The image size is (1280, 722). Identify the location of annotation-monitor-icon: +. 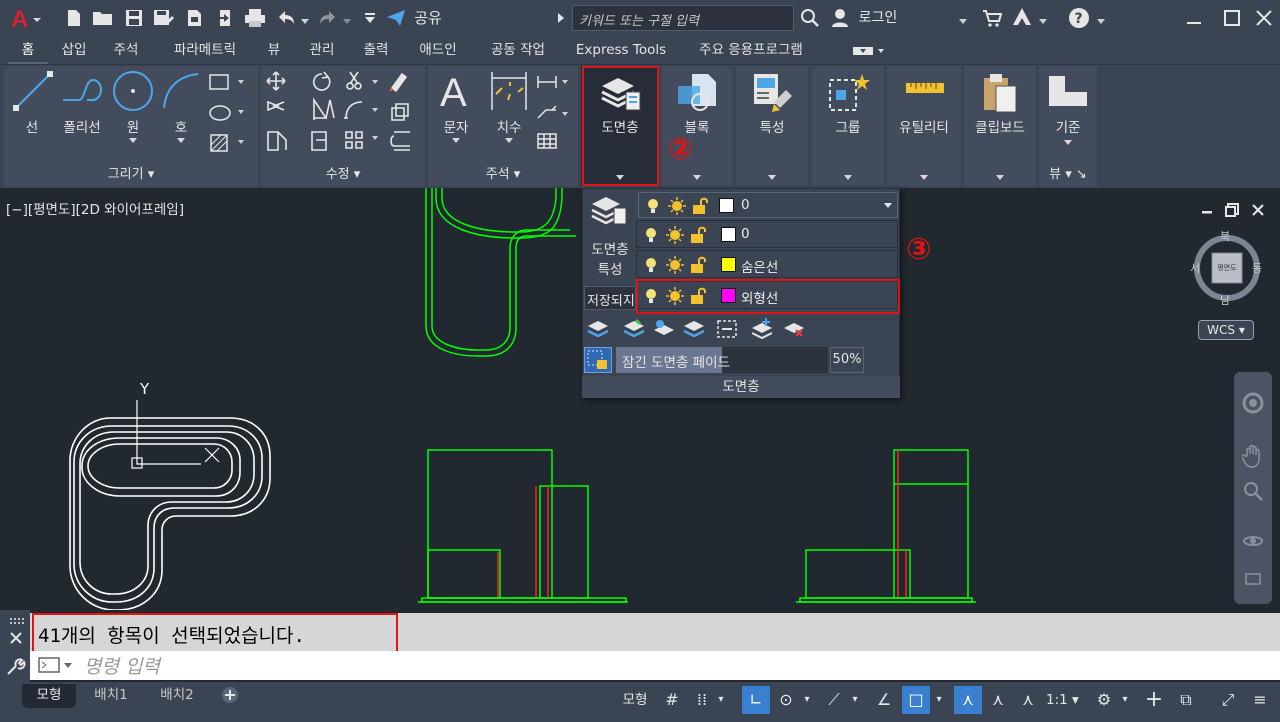
(1154, 700).